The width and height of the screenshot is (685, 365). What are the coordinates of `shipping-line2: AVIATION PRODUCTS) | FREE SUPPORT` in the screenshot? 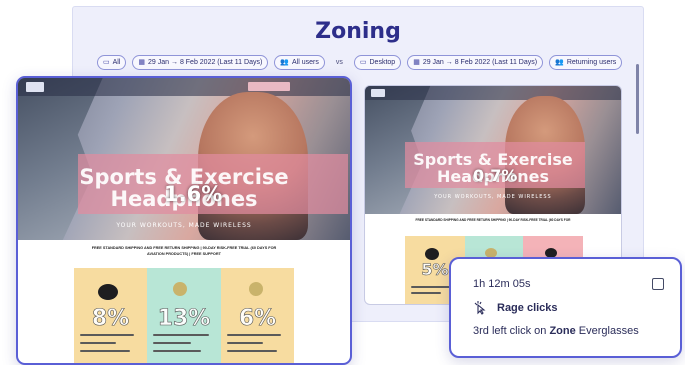 It's located at (184, 253).